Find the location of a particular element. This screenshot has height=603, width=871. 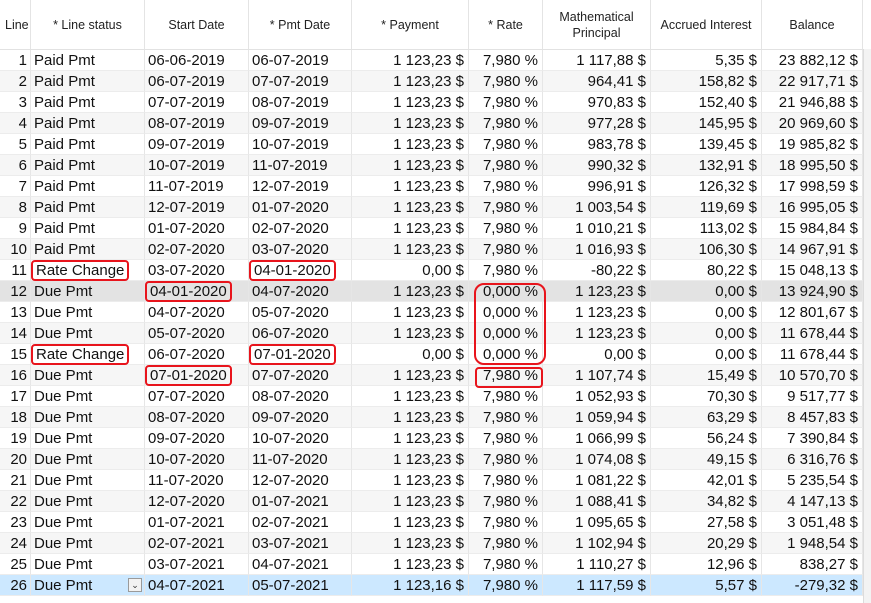

cell-start-date: 03-07-2021 is located at coordinates (197, 564).